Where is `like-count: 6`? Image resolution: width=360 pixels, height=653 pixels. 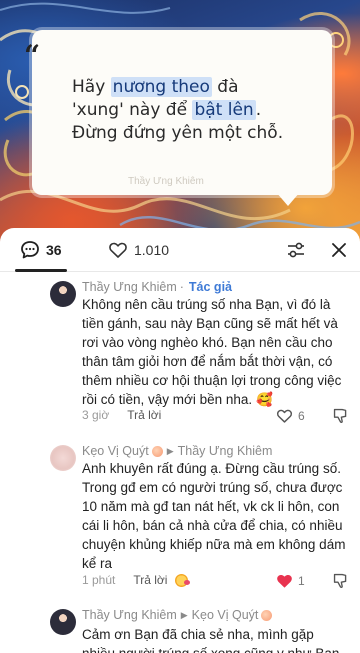
like-count: 6 is located at coordinates (301, 415).